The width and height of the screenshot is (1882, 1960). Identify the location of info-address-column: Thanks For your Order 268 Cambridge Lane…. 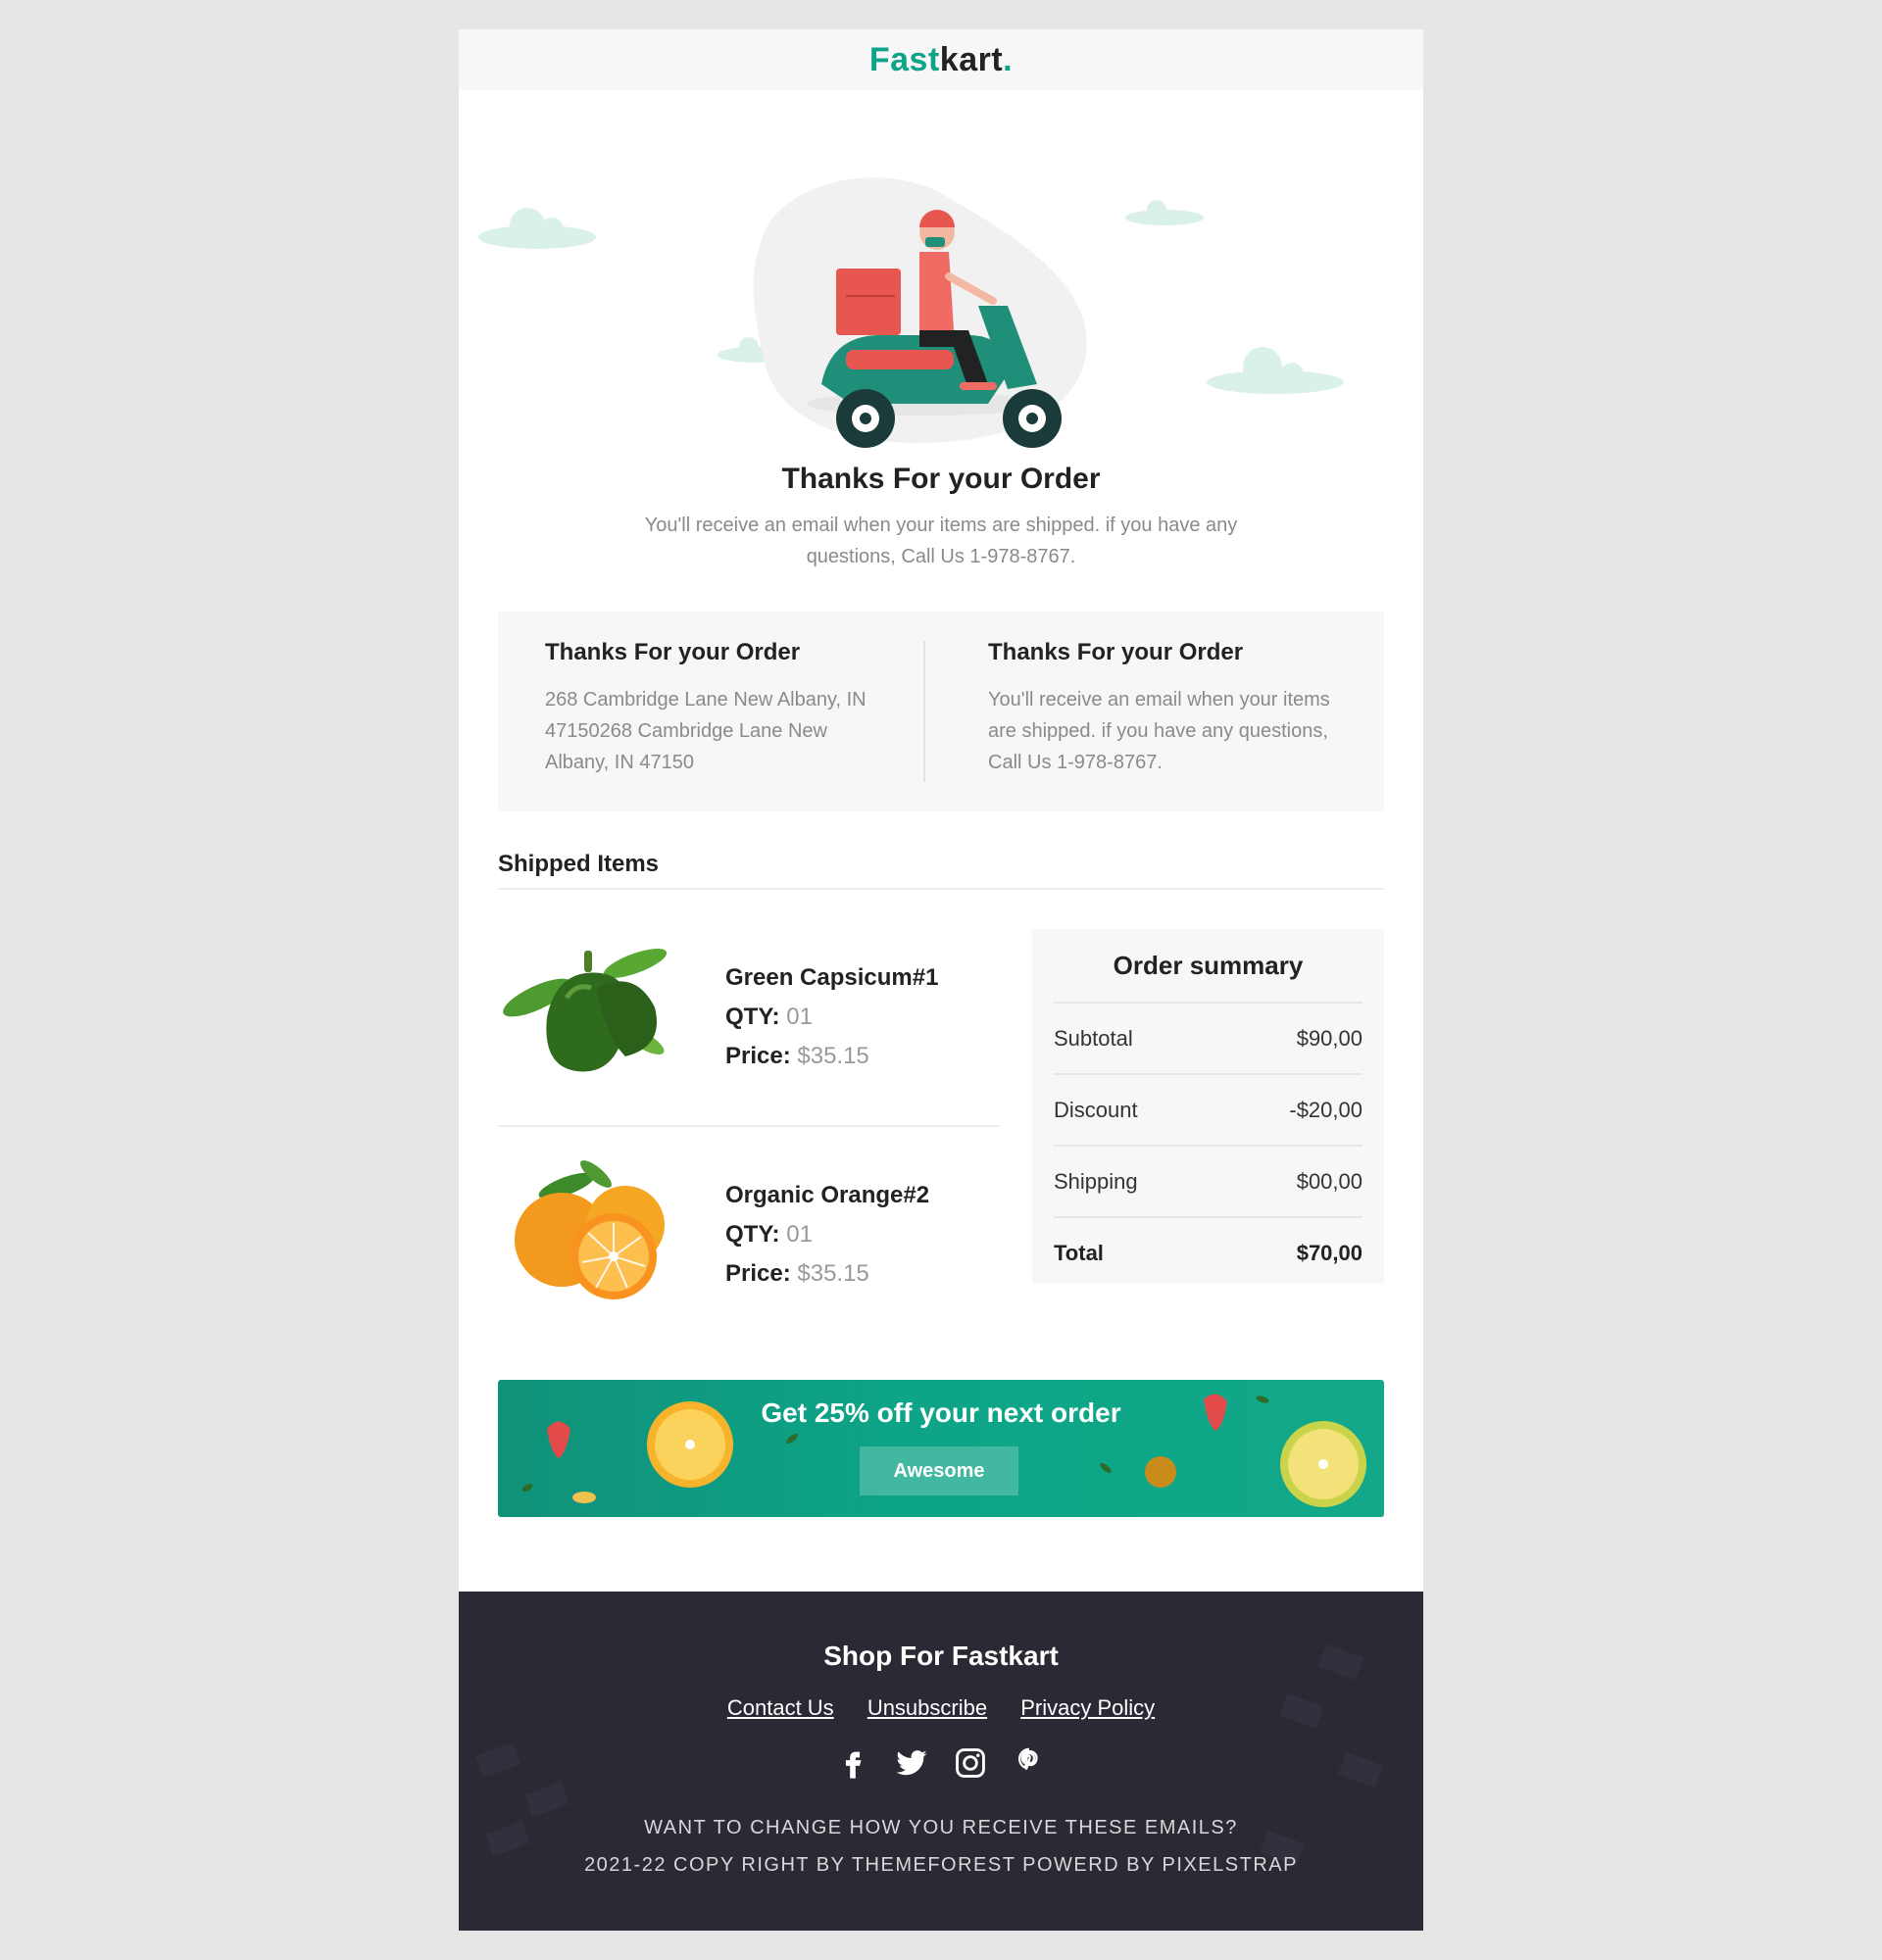
(719, 711).